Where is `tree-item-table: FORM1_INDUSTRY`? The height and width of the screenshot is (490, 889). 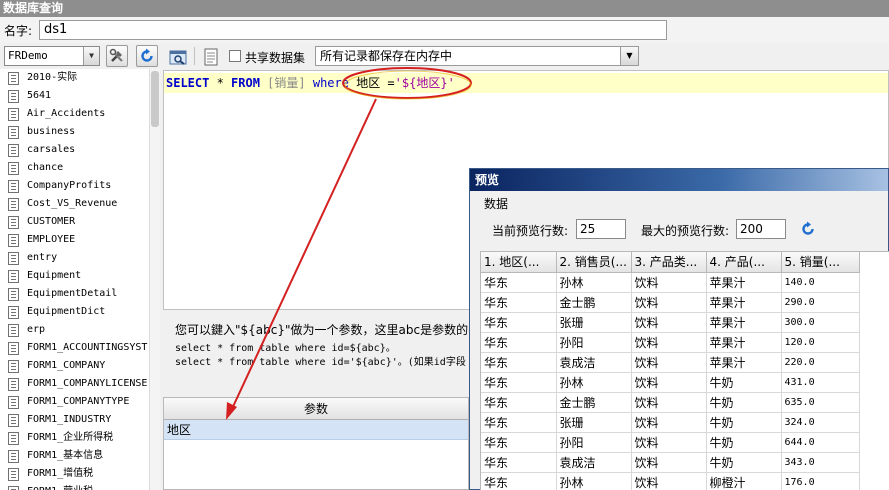 tree-item-table: FORM1_INDUSTRY is located at coordinates (79, 420).